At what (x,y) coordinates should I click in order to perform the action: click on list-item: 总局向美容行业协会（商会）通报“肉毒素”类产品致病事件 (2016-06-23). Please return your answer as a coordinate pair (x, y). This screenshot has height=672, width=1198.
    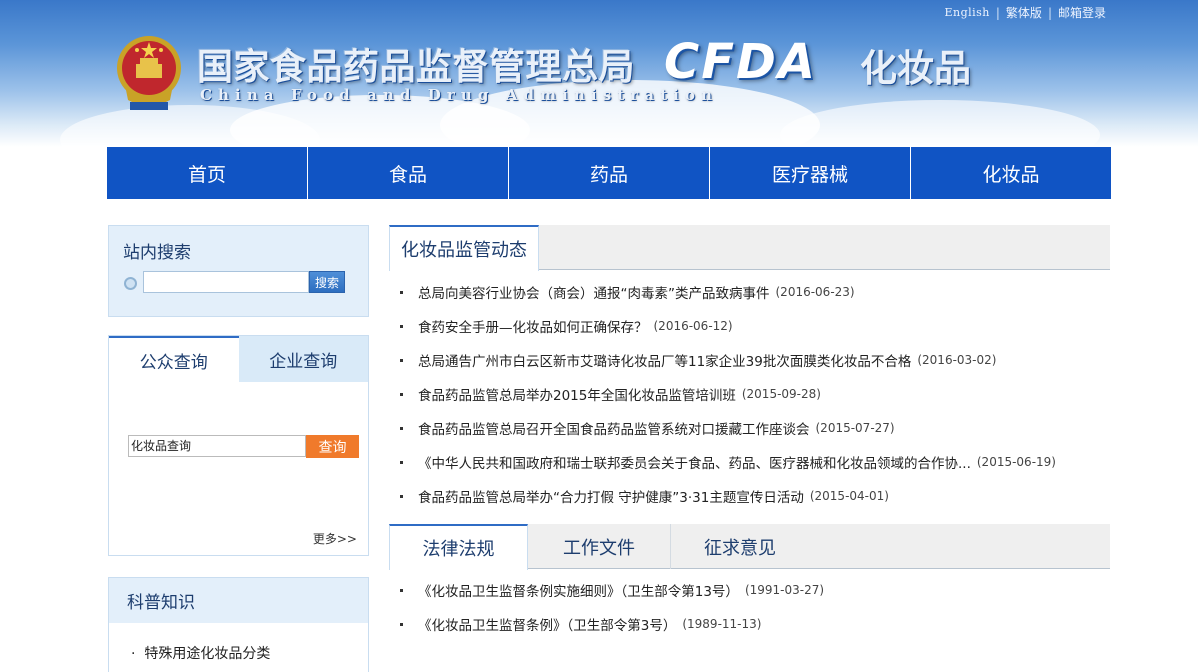
    Looking at the image, I should click on (728, 292).